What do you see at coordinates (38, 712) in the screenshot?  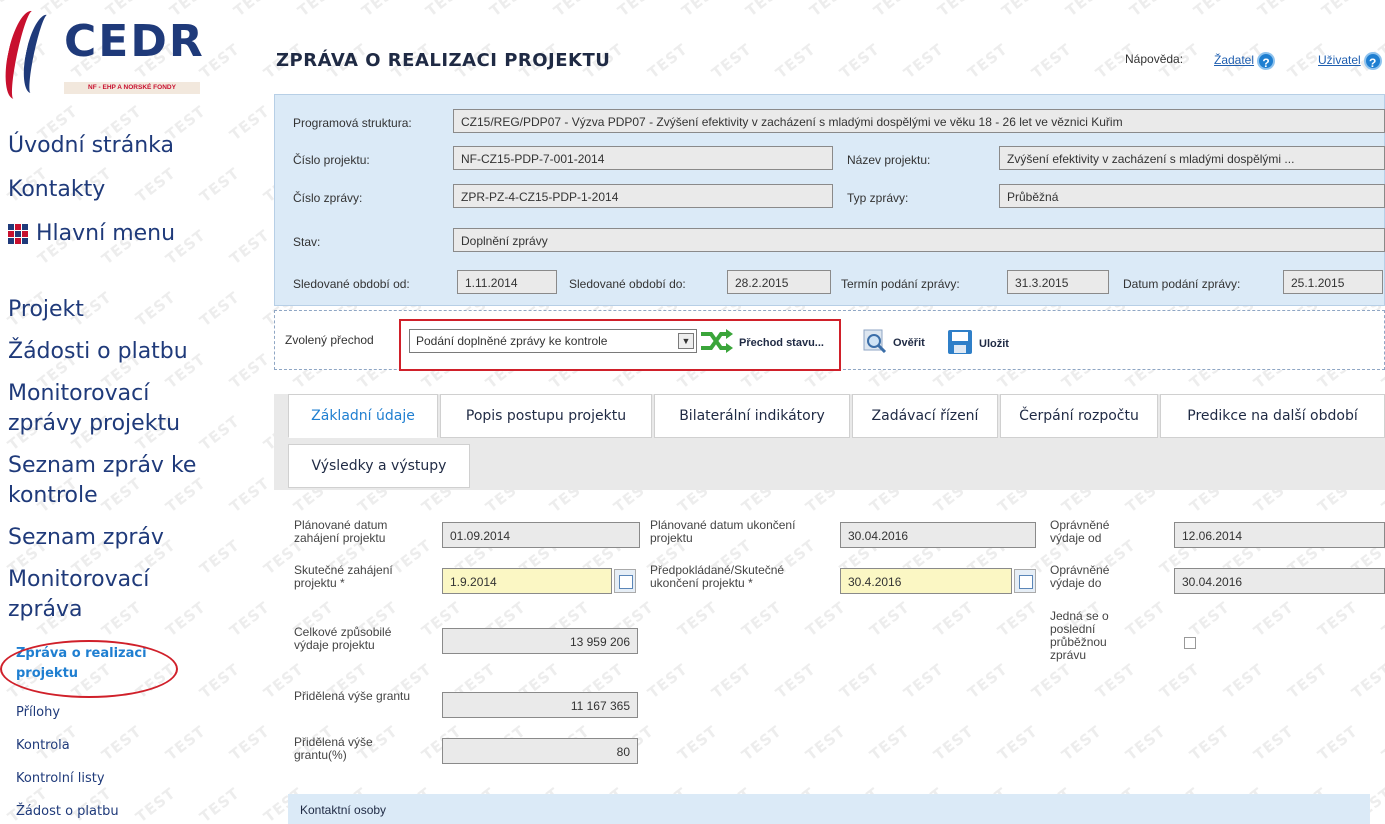 I see `subnav-attachments: Přílohy` at bounding box center [38, 712].